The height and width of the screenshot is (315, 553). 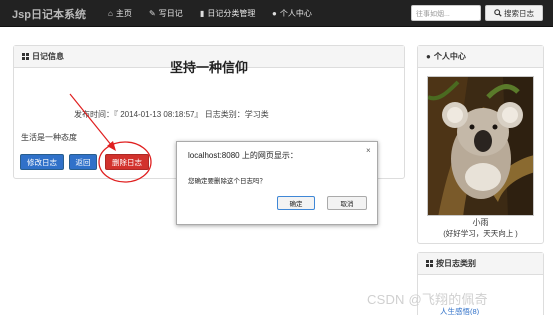 What do you see at coordinates (125, 162) in the screenshot?
I see `highlight-circle` at bounding box center [125, 162].